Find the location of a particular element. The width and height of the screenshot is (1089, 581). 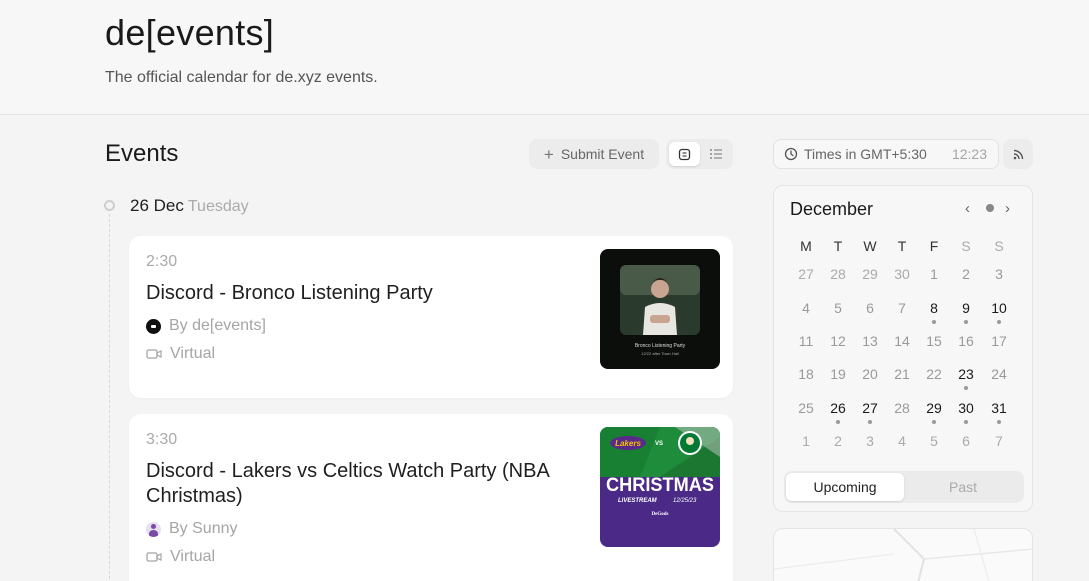

calendar-day: 18 is located at coordinates (806, 374).